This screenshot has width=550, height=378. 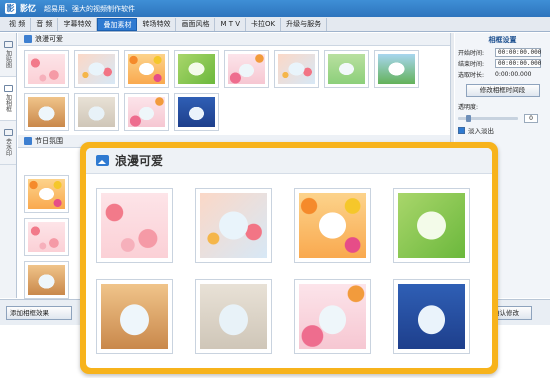 I want to click on start-time-row: 开始时间: 00:00:00.000, so click(x=502, y=52).